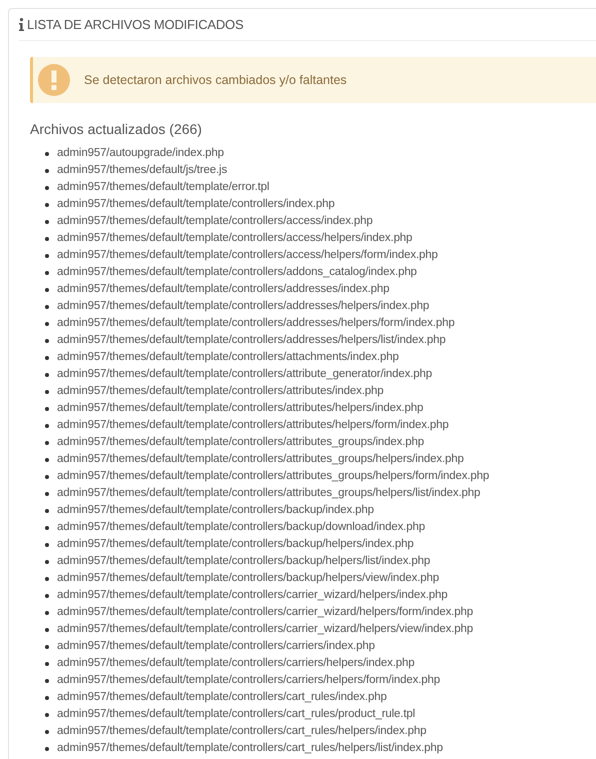 The height and width of the screenshot is (759, 596). Describe the element at coordinates (253, 425) in the screenshot. I see `file-path: admin957/themes/default/template/controllers/attributes/helpers/form/index.php` at that location.